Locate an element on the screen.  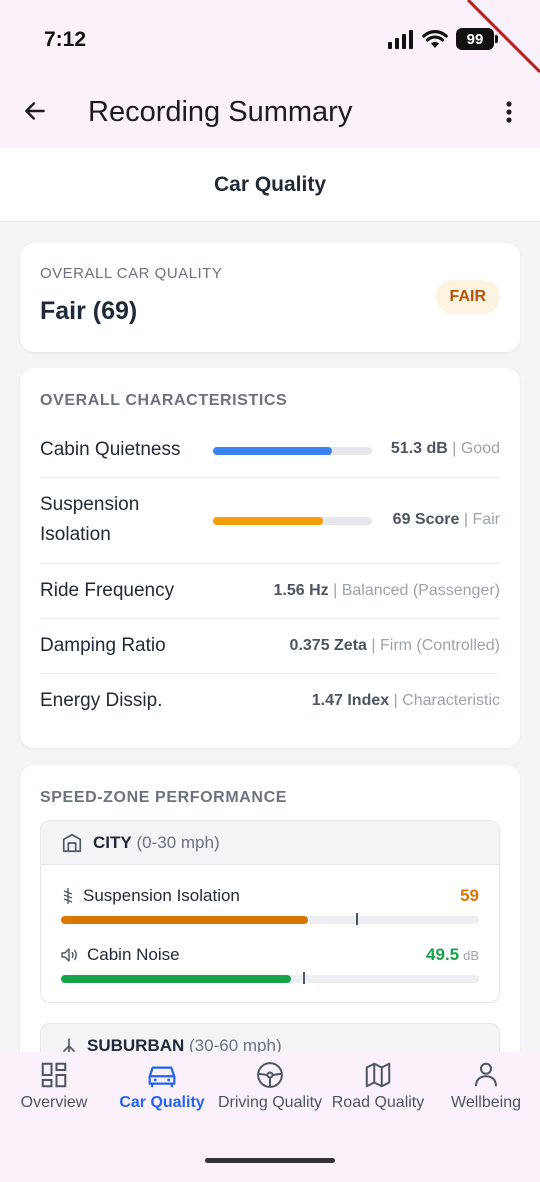
overall-quality-card: OVERALL CAR QUALITY Fair (69) FAIR is located at coordinates (270, 297).